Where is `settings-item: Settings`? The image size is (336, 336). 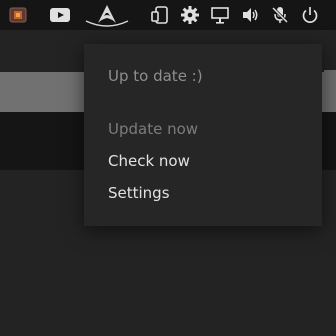
settings-item: Settings is located at coordinates (139, 193).